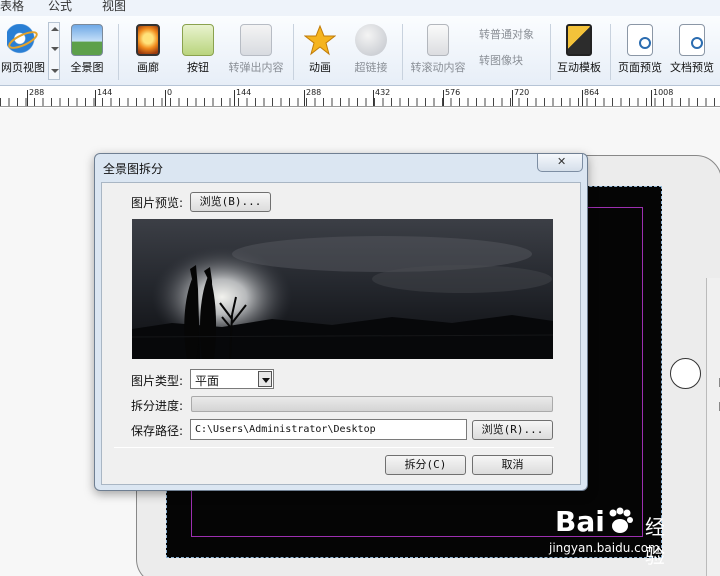 The image size is (720, 576). What do you see at coordinates (157, 406) in the screenshot?
I see `split-progress-label: 拆分进度:` at bounding box center [157, 406].